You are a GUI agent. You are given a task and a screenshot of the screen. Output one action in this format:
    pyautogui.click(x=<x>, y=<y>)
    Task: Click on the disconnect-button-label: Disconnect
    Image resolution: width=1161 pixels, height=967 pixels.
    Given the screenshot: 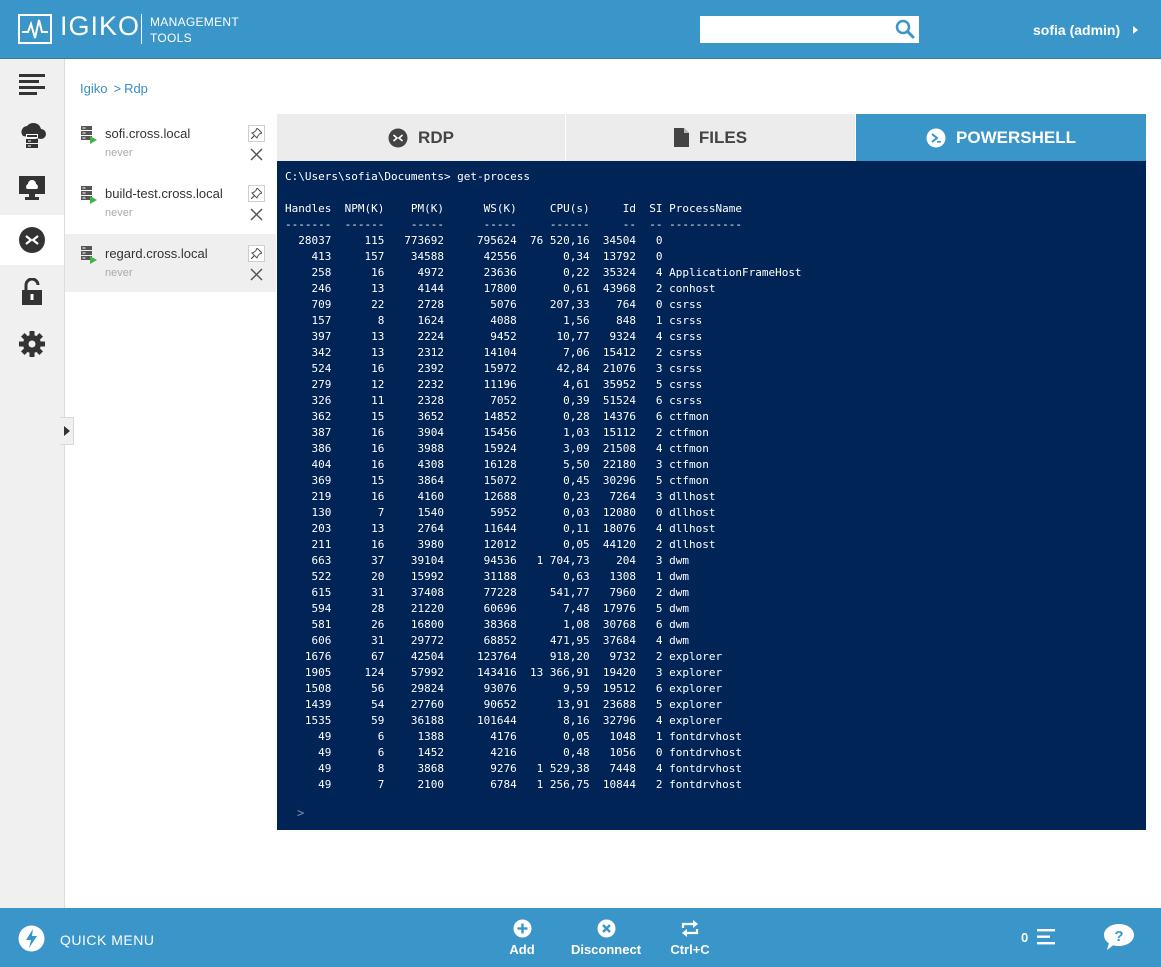 What is the action you would take?
    pyautogui.click(x=606, y=949)
    